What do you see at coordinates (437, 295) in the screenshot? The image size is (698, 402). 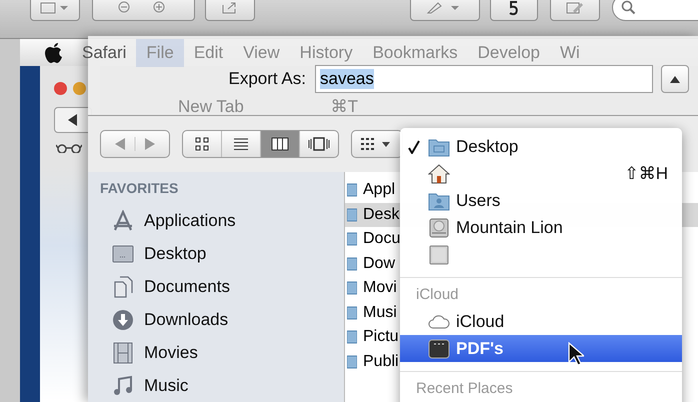 I see `menu-section-header: iCloud` at bounding box center [437, 295].